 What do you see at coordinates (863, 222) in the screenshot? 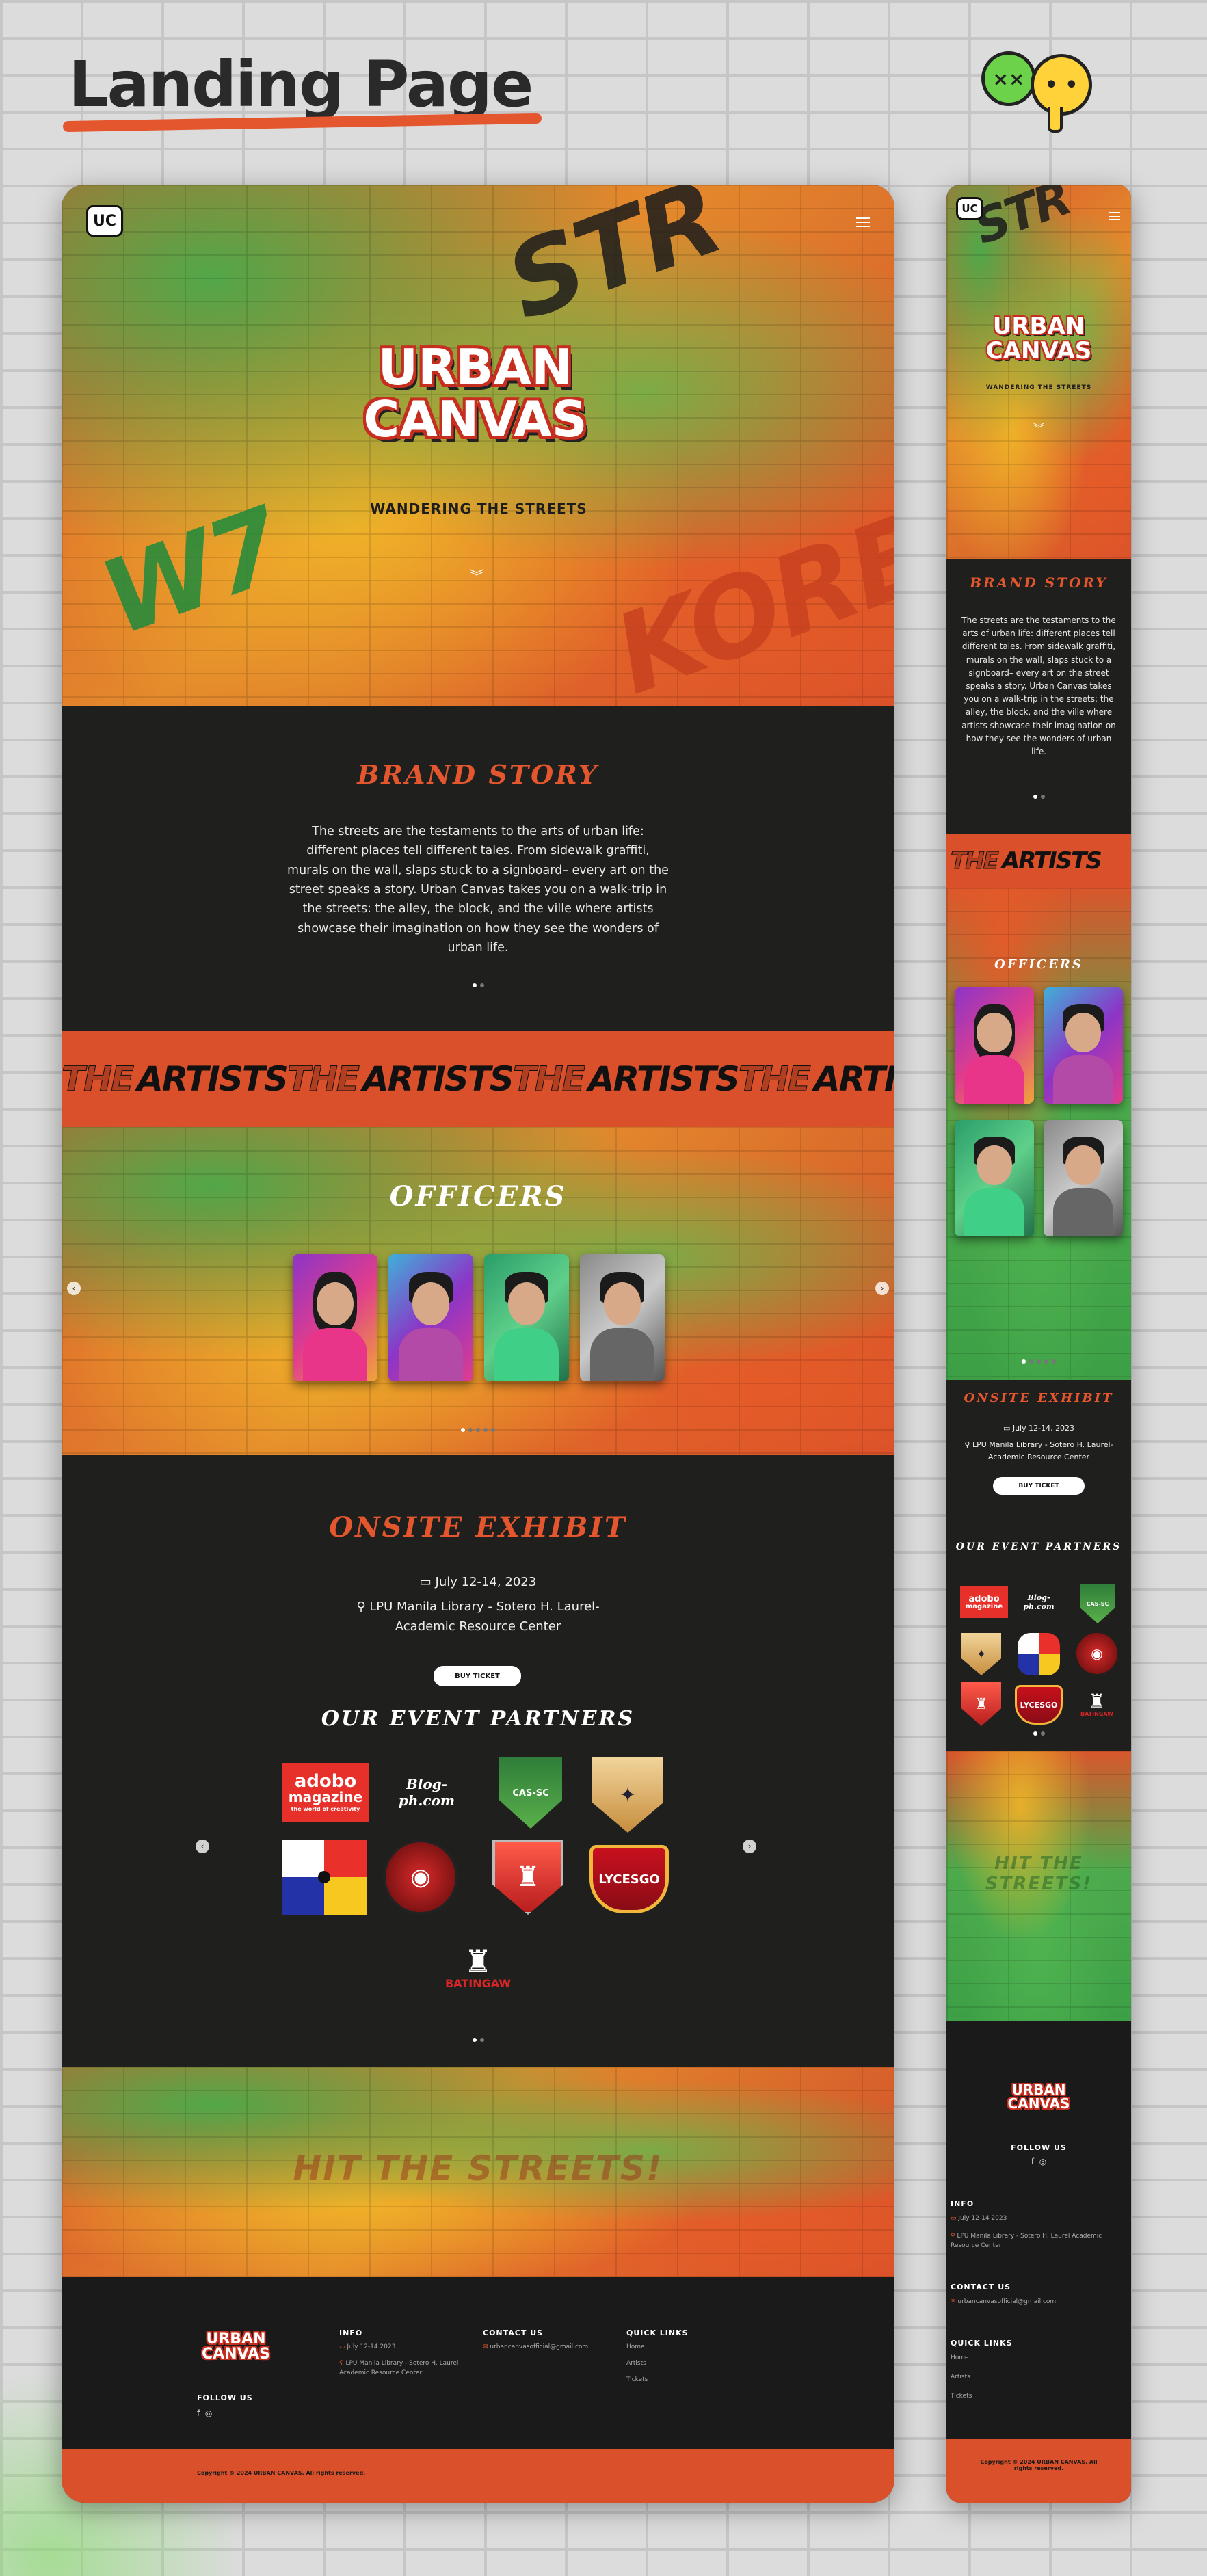
I see `hamburger-menu-icon` at bounding box center [863, 222].